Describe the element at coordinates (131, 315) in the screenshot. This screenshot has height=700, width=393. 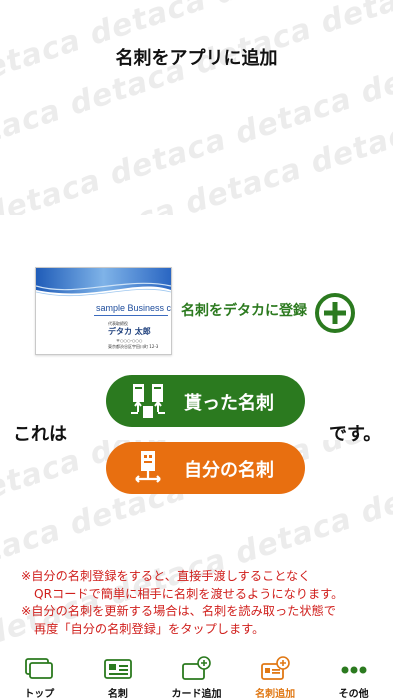
I see `card-divider` at that location.